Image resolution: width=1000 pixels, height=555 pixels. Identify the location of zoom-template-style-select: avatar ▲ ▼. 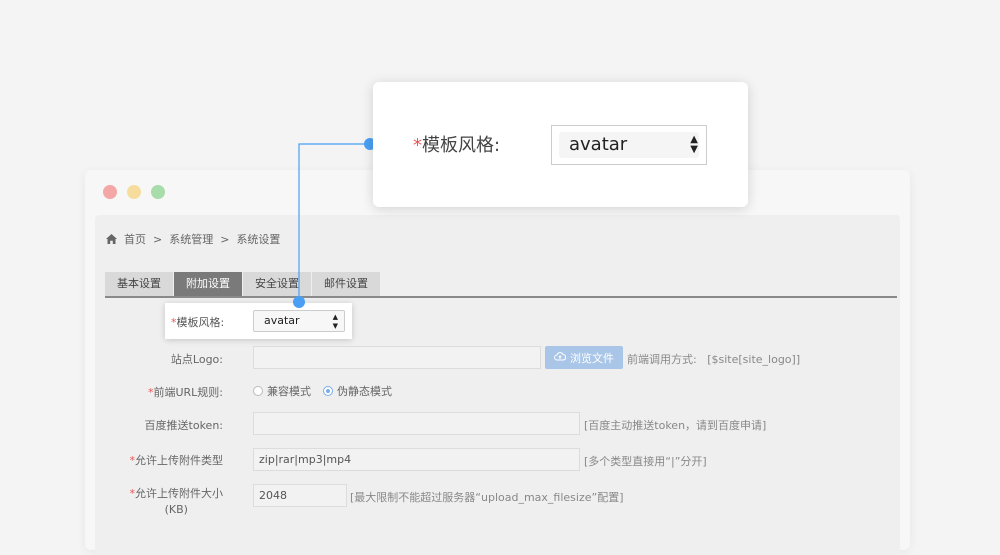
(629, 145).